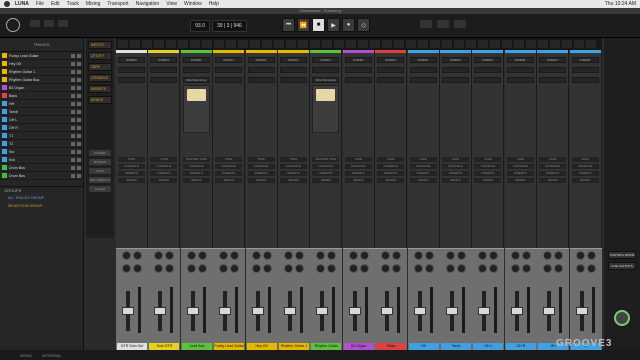  I want to click on track-list-item: Kck, so click(41, 160).